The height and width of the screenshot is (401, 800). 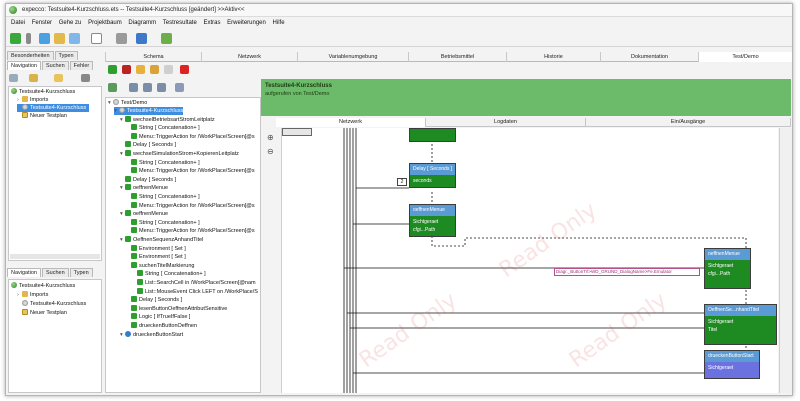 What do you see at coordinates (141, 38) in the screenshot?
I see `undo-icon` at bounding box center [141, 38].